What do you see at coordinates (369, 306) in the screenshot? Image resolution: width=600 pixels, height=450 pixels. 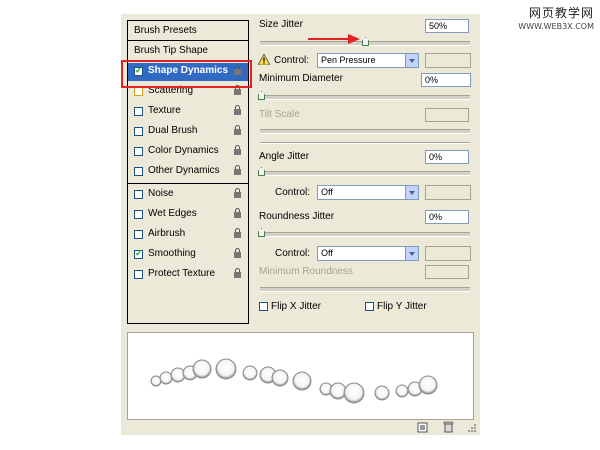 I see `flip-y-checkbox` at bounding box center [369, 306].